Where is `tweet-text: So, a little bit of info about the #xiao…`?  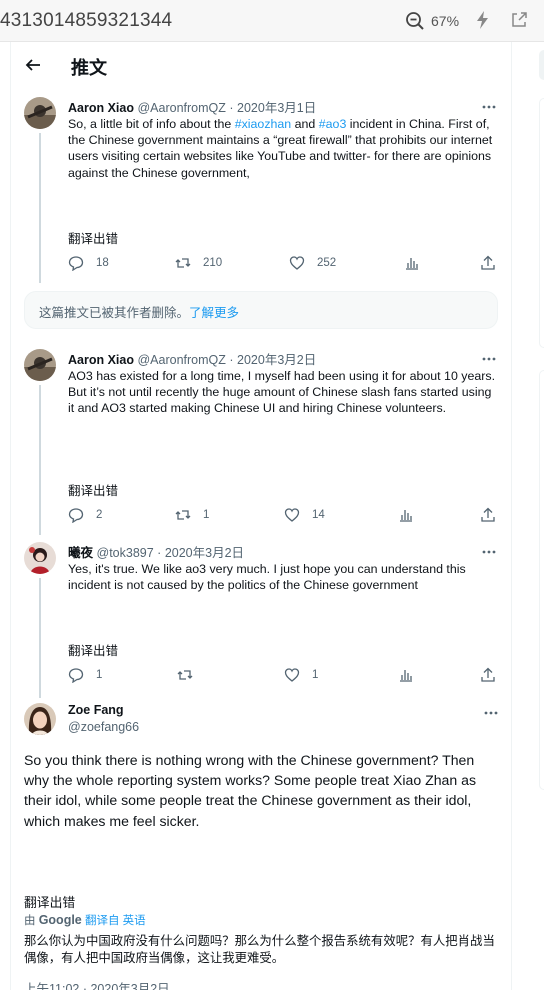
tweet-text: So, a little bit of info about the #xiao… is located at coordinates (283, 148).